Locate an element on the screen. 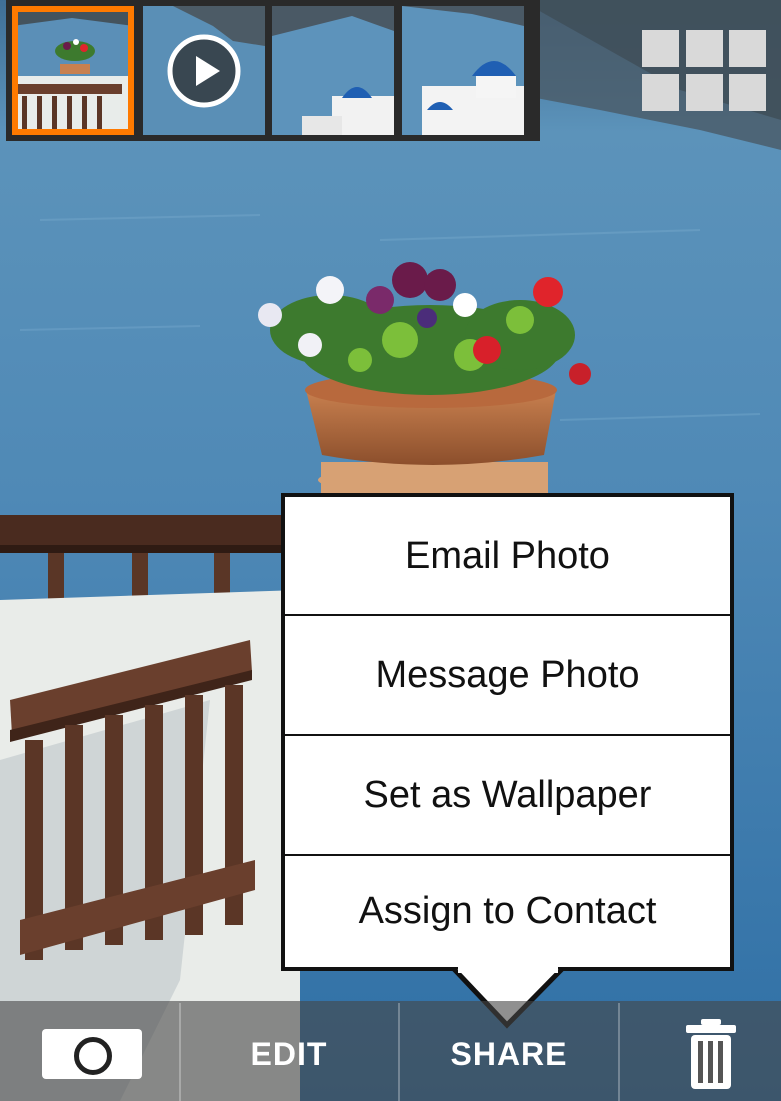 The height and width of the screenshot is (1101, 781). grid-view-button is located at coordinates (704, 72).